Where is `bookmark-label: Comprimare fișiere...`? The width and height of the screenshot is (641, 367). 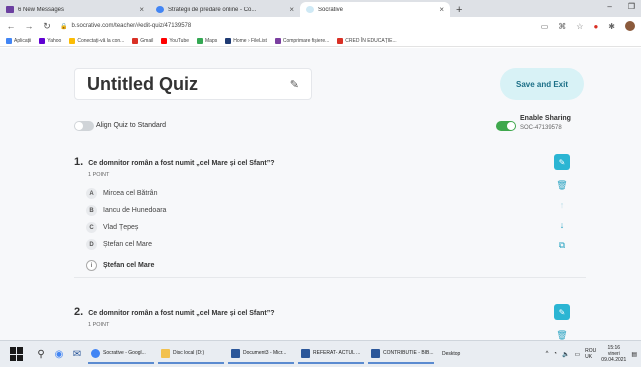 bookmark-label: Comprimare fișiere... is located at coordinates (306, 40).